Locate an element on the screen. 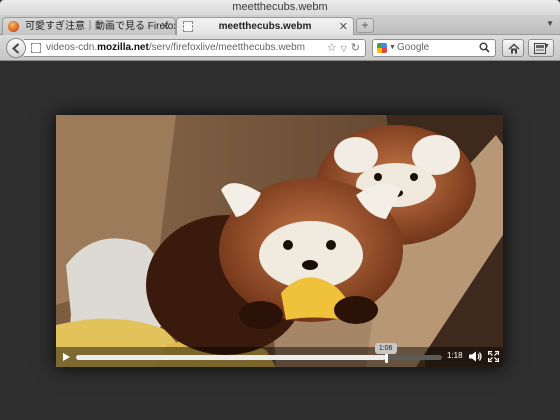  url-domain: mozilla.net is located at coordinates (123, 47).